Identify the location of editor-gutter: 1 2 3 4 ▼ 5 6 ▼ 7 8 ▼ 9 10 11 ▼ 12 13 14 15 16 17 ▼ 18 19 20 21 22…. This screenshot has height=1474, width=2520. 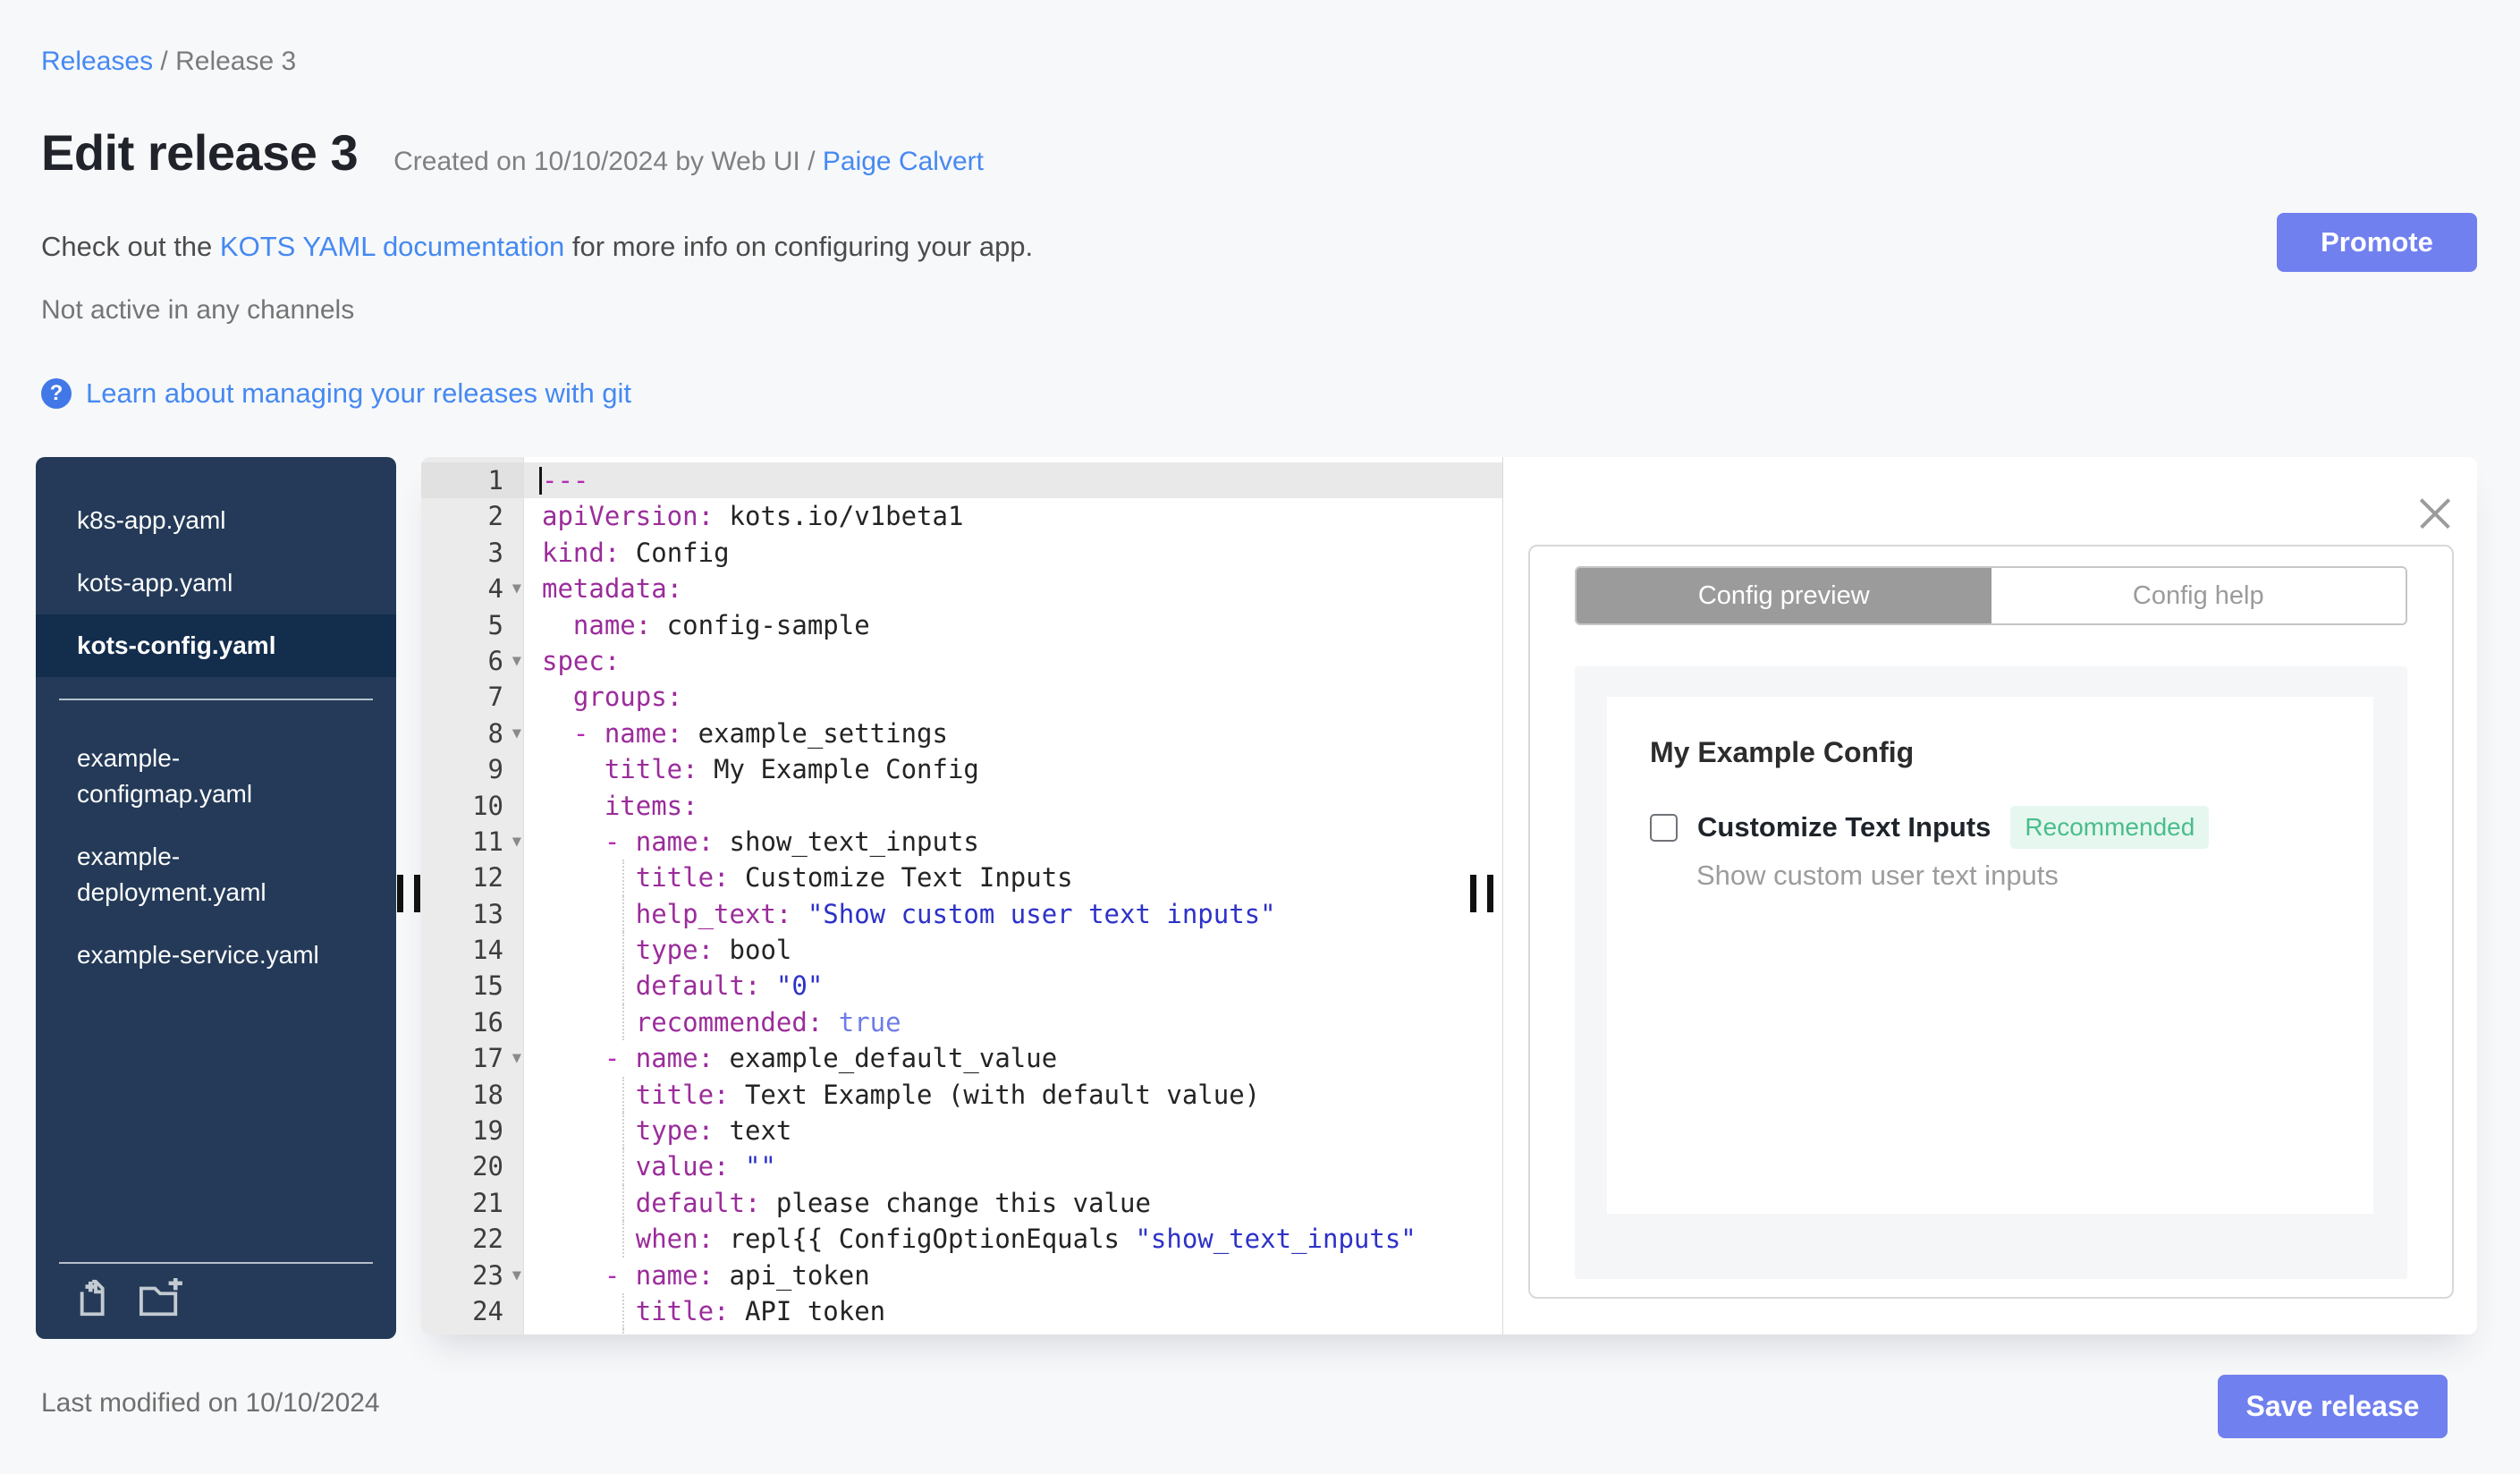
(472, 895).